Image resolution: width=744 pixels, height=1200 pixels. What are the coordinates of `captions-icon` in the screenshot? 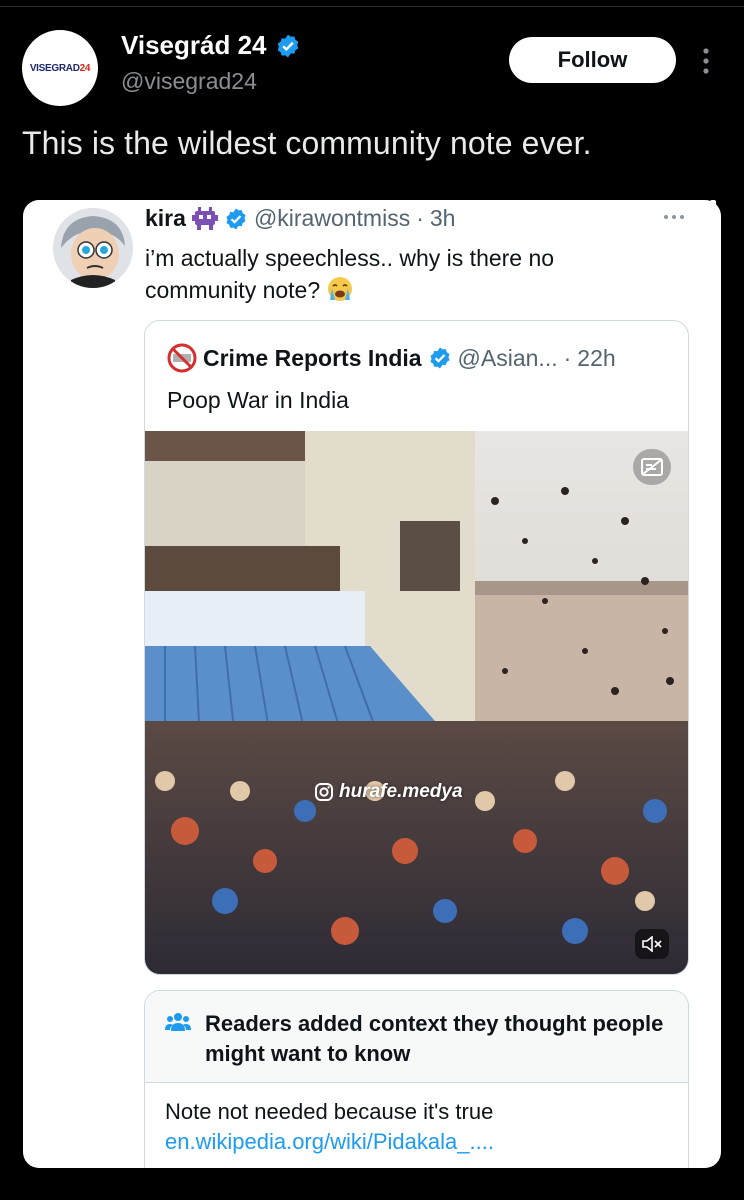 It's located at (652, 467).